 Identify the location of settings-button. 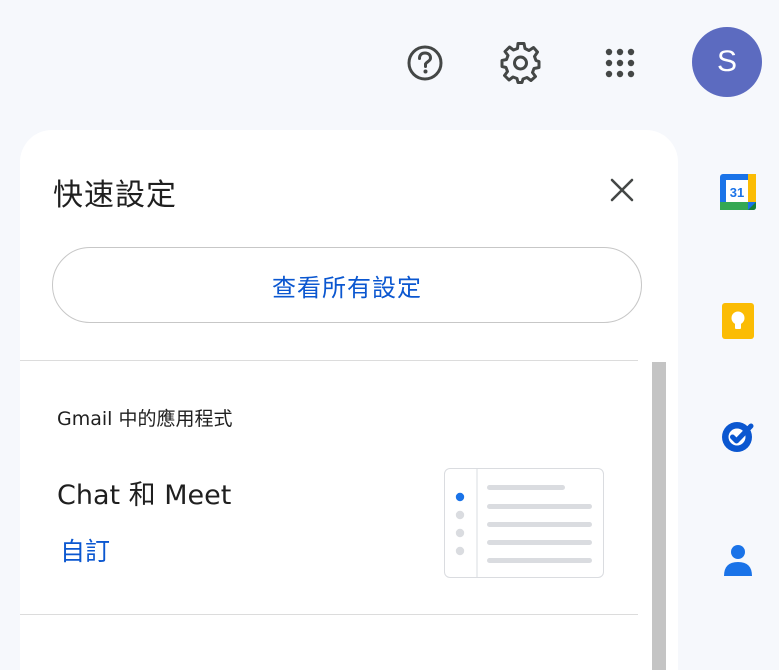
(521, 63).